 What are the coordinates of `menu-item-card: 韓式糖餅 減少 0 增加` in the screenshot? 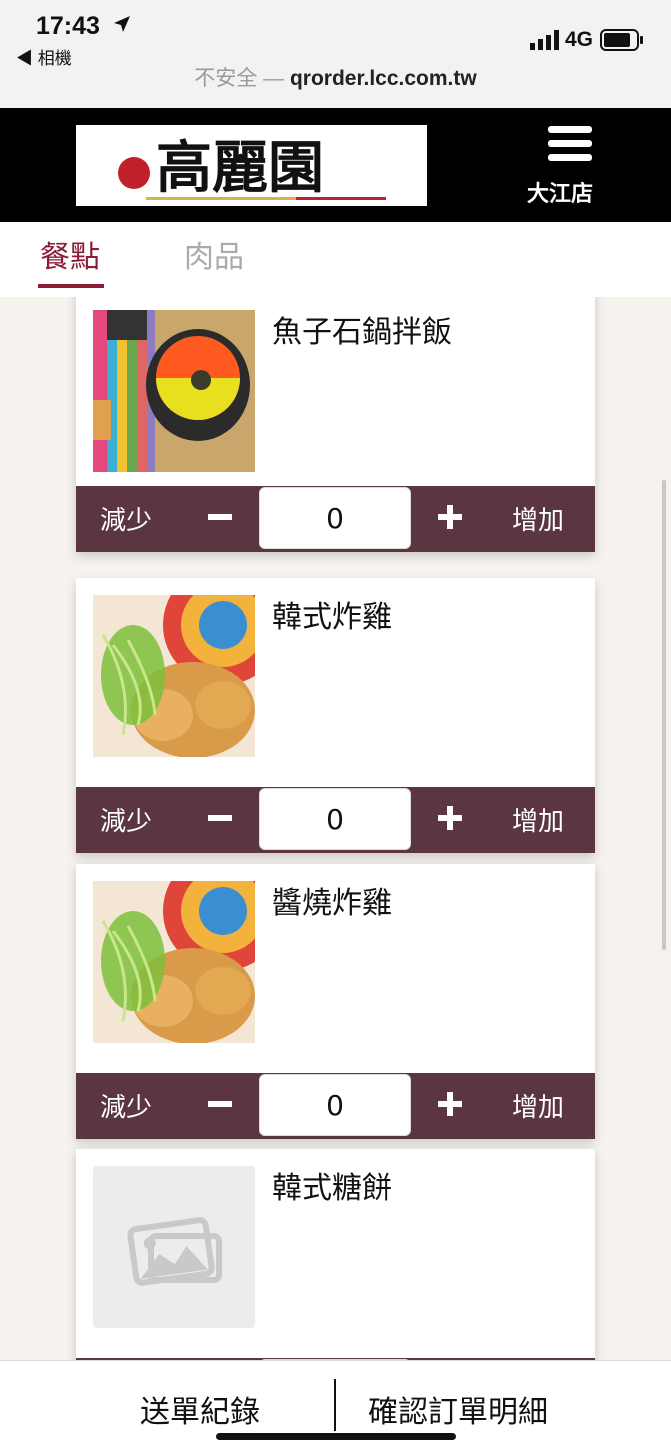 It's located at (335, 1254).